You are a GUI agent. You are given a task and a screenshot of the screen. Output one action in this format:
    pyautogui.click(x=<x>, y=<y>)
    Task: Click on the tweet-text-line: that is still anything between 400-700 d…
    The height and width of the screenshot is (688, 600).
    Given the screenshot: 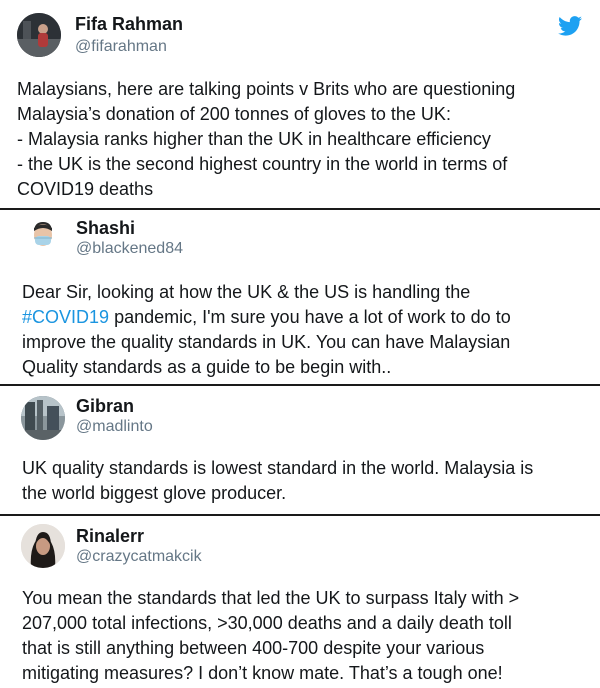 What is the action you would take?
    pyautogui.click(x=253, y=648)
    